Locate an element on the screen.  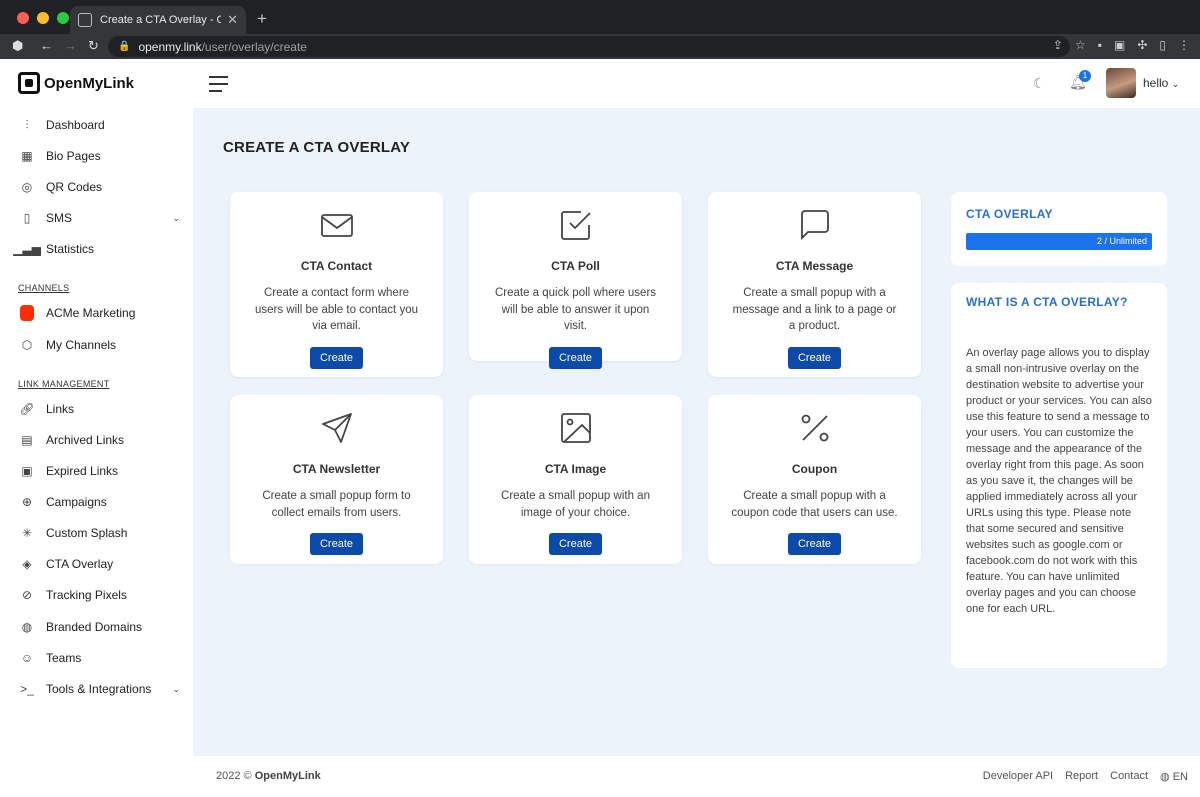
users-icon: ☺ is located at coordinates (27, 658).